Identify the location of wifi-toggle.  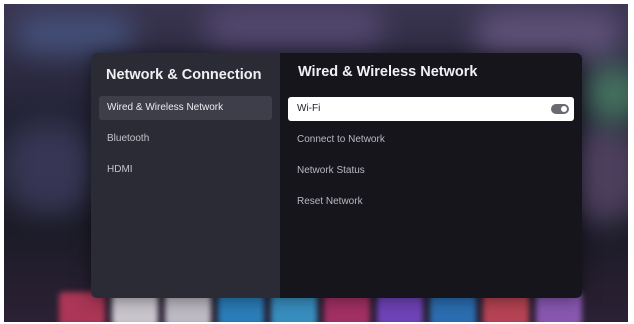
(560, 109).